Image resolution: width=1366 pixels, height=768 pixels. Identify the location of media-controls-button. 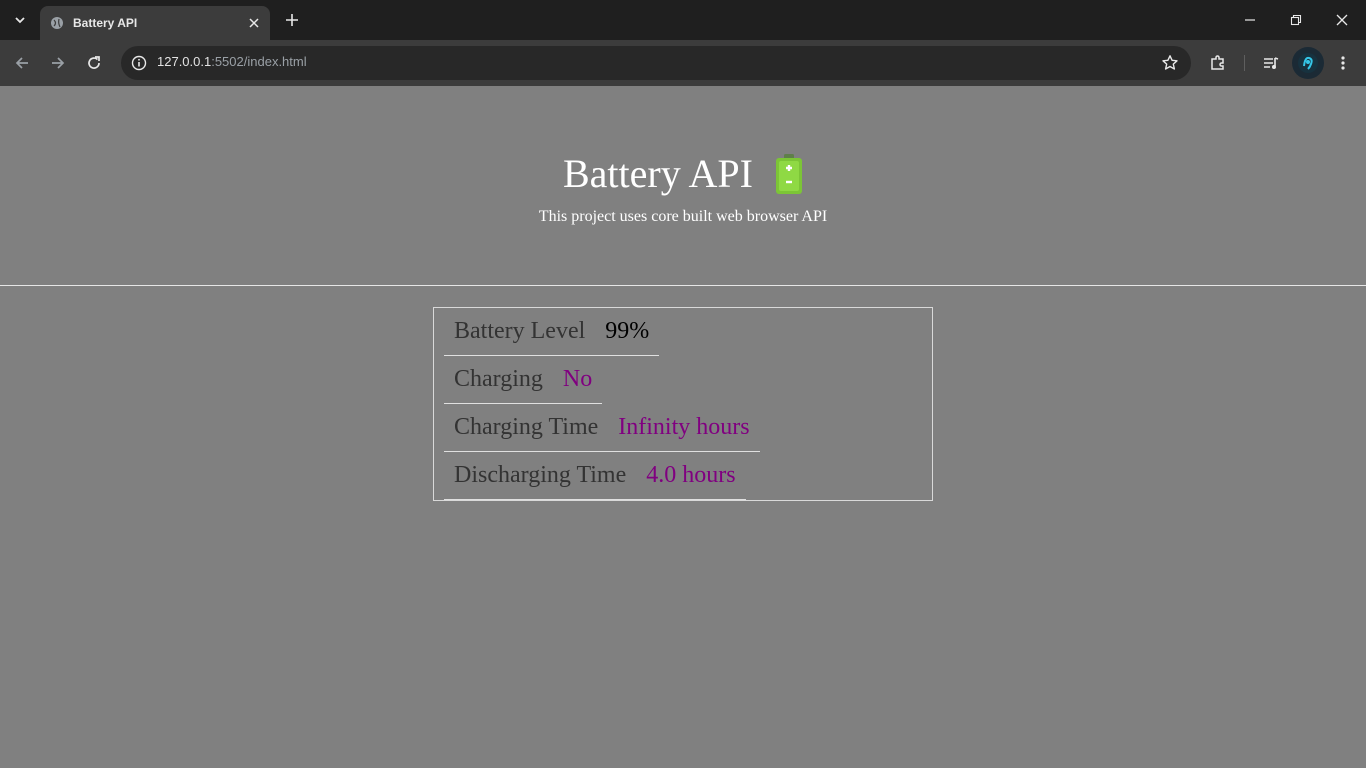
(1271, 63).